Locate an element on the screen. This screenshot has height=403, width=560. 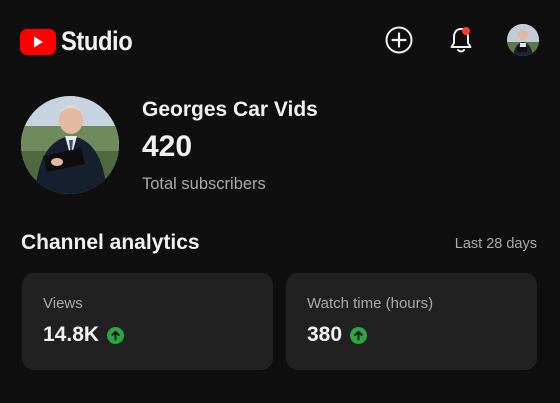
bell-icon is located at coordinates (461, 40).